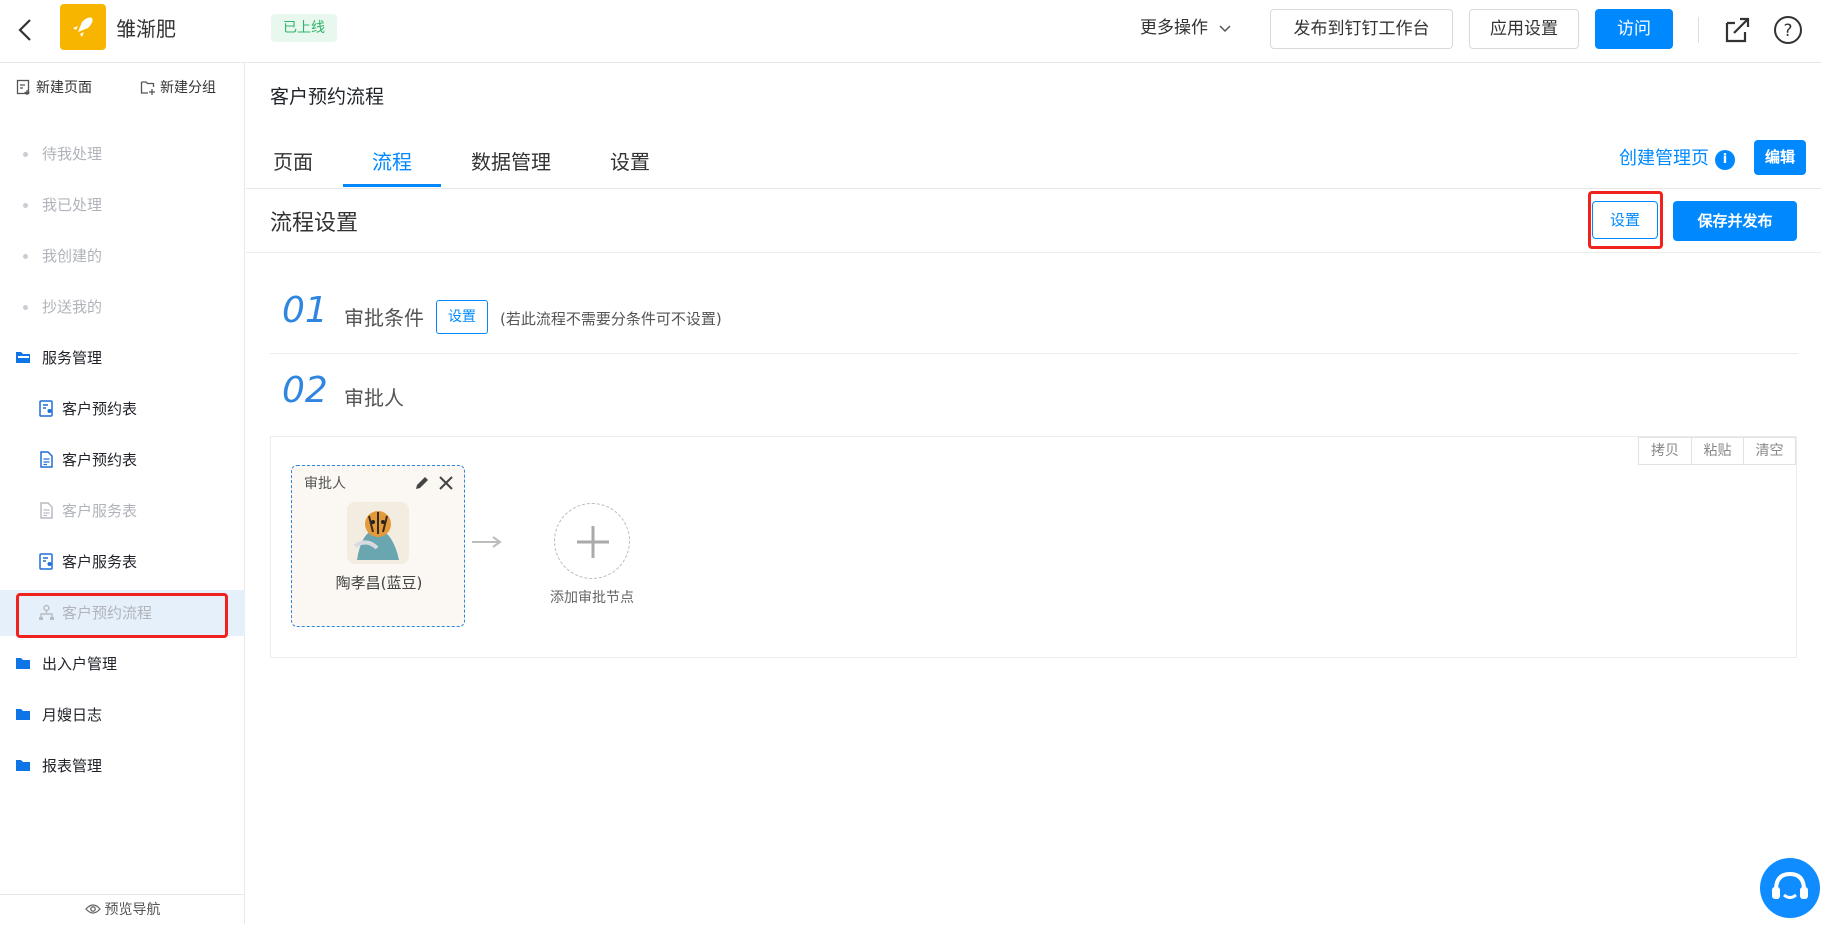 The image size is (1821, 925). I want to click on pencil-icon, so click(422, 483).